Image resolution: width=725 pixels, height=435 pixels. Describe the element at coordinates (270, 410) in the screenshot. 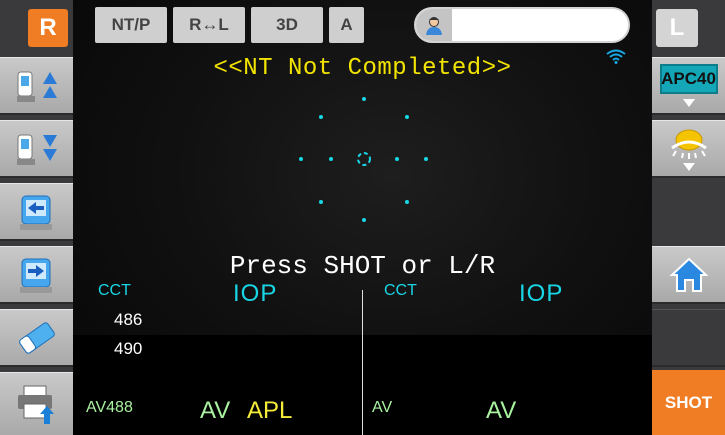

I see `right-apl-label: APL` at that location.